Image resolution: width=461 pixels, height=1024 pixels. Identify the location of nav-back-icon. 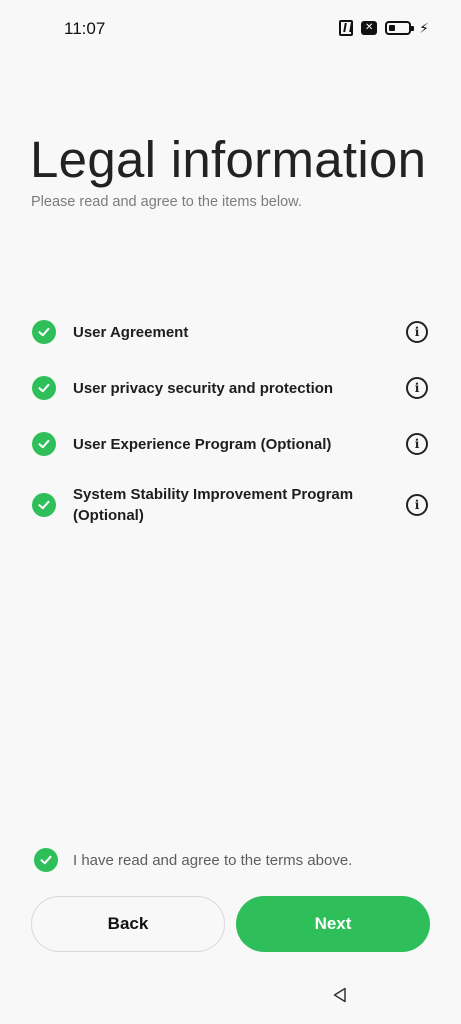
(340, 995).